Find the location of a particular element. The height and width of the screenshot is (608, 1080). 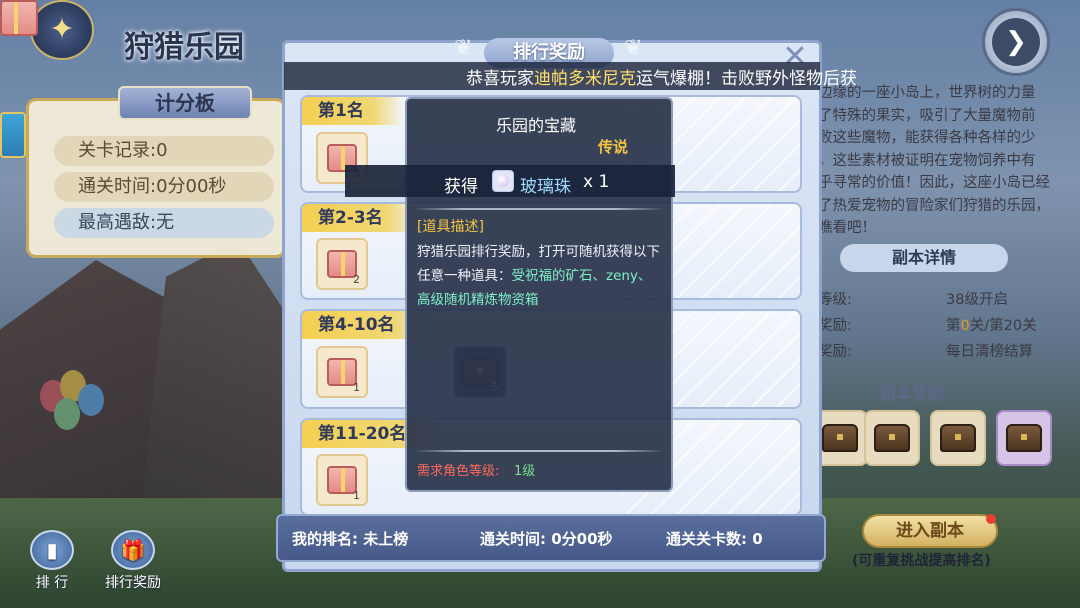

bar-chart-icon: ▮ is located at coordinates (52, 550).